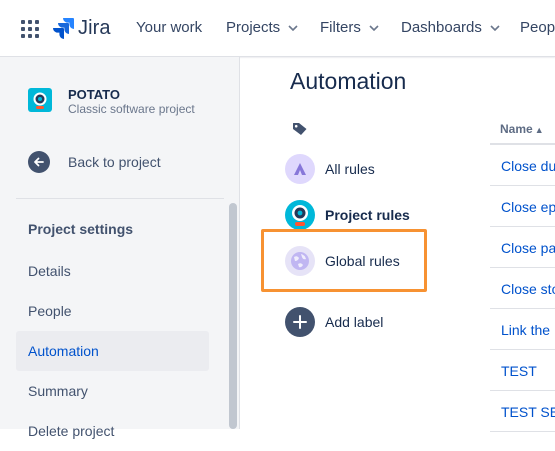 Image resolution: width=555 pixels, height=451 pixels. I want to click on sidebar-item-automation: Automation, so click(112, 351).